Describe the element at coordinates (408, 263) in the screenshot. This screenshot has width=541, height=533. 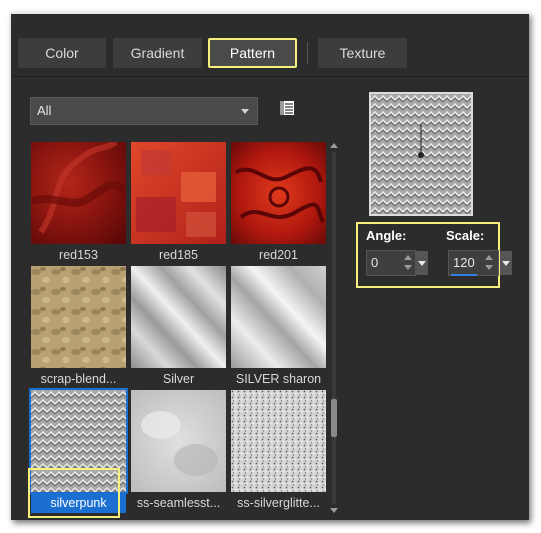
I see `angle-stepper` at that location.